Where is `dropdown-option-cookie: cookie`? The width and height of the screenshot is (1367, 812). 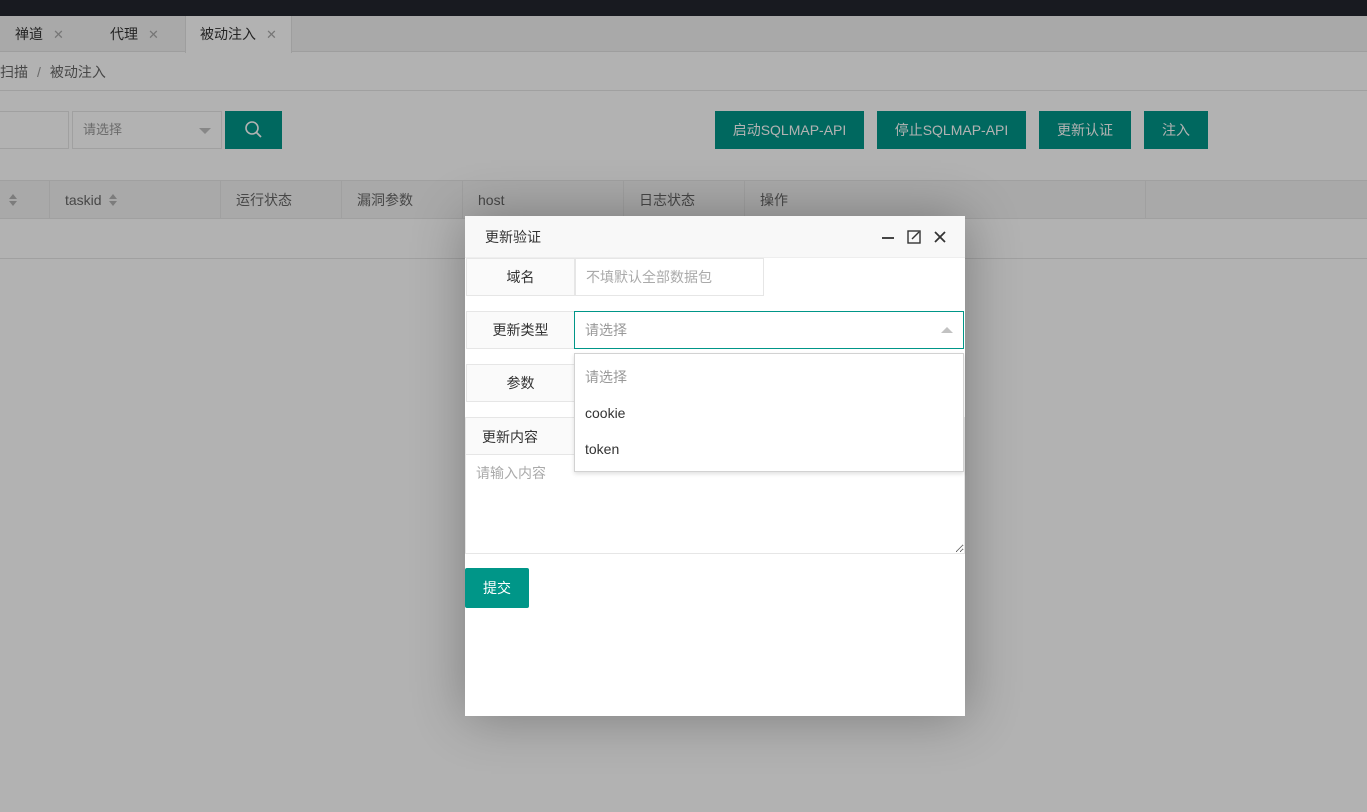
dropdown-option-cookie: cookie is located at coordinates (769, 413).